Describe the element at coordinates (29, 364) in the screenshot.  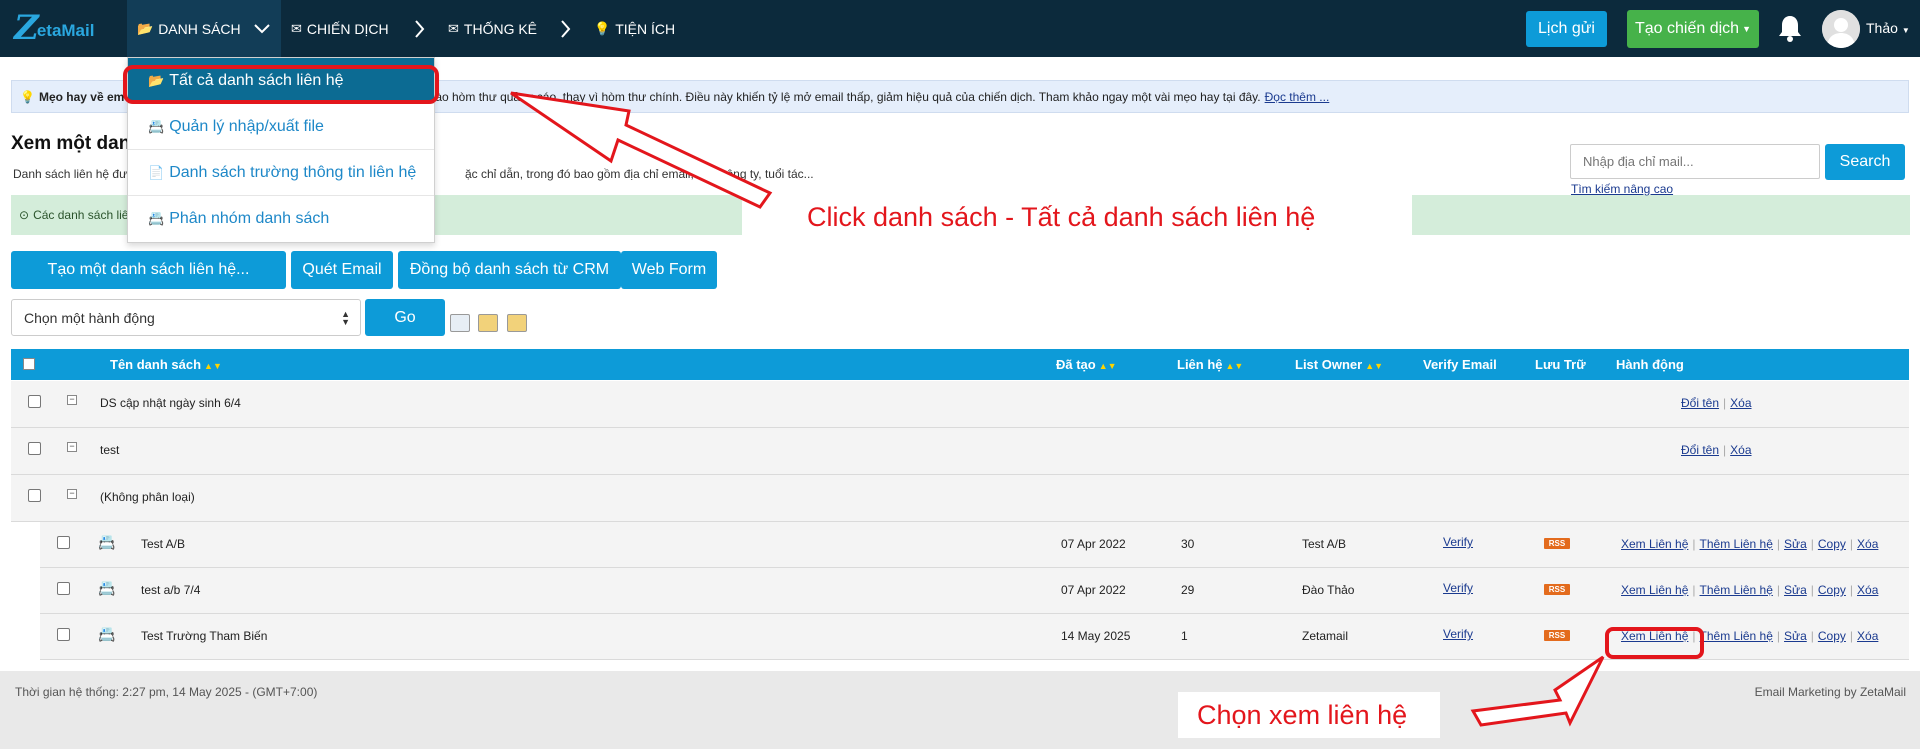
I see `select-all-checkbox` at that location.